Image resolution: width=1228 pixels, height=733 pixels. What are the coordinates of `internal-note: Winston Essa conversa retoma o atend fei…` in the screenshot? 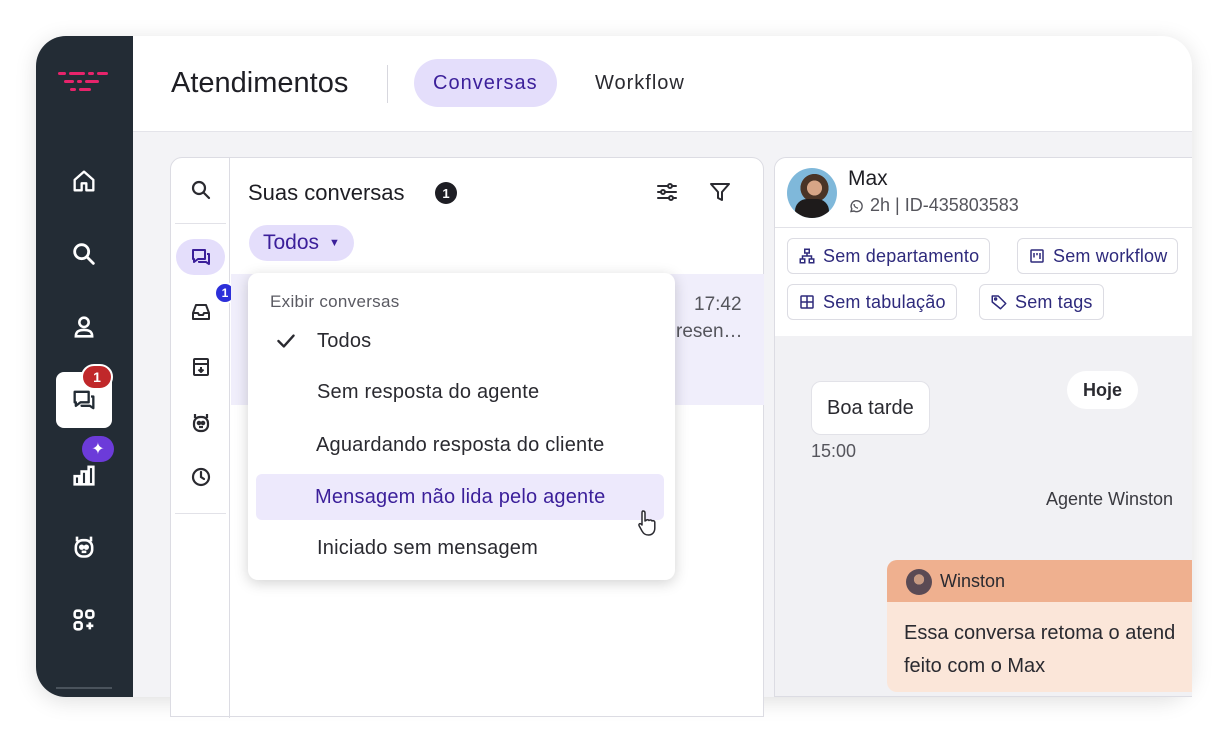 It's located at (1039, 626).